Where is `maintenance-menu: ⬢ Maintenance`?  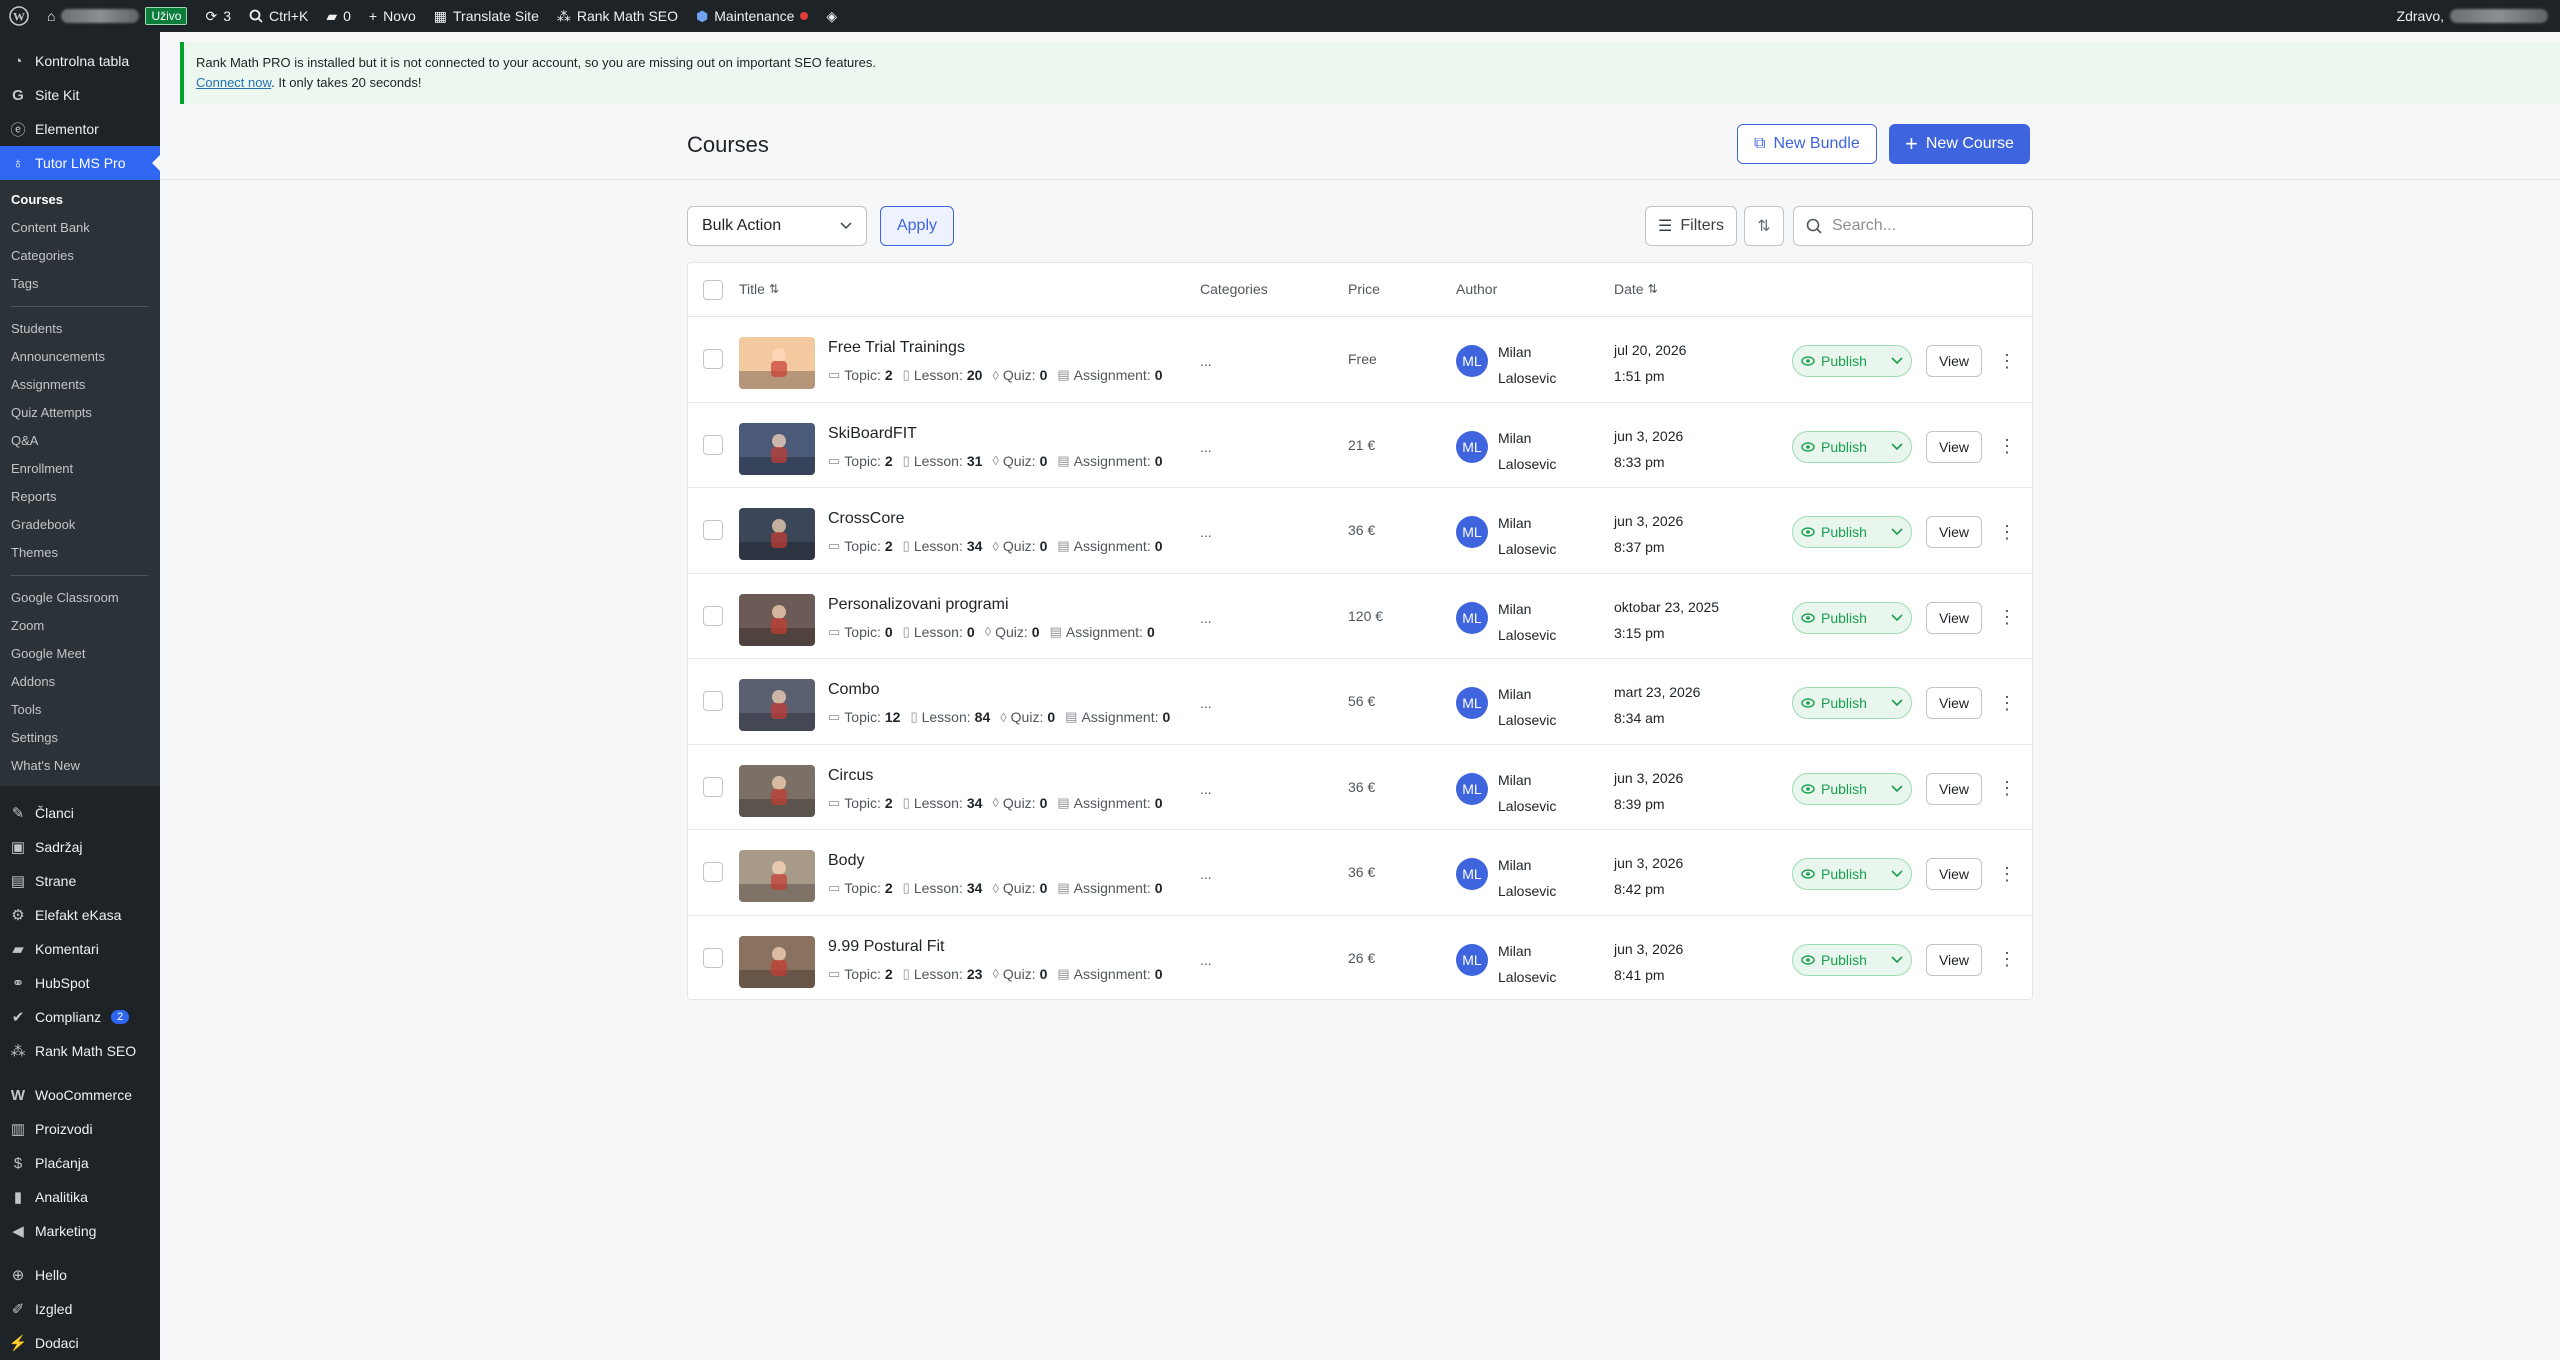 maintenance-menu: ⬢ Maintenance is located at coordinates (752, 16).